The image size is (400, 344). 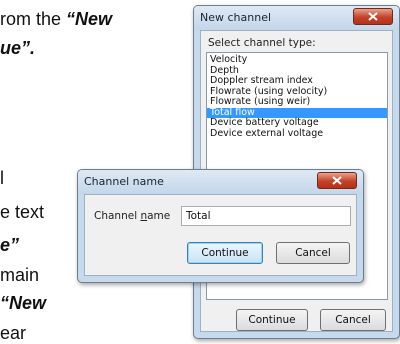 I want to click on doc-line-2: ue”., so click(x=18, y=48).